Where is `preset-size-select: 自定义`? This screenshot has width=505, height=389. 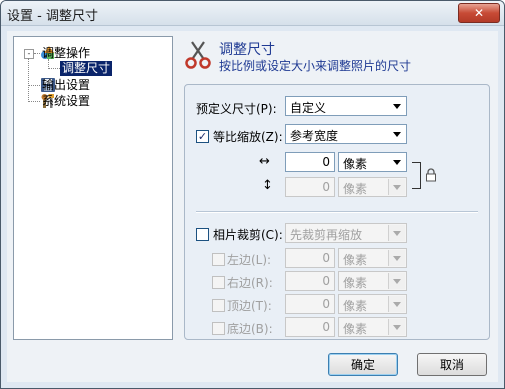 preset-size-select: 自定义 is located at coordinates (346, 106).